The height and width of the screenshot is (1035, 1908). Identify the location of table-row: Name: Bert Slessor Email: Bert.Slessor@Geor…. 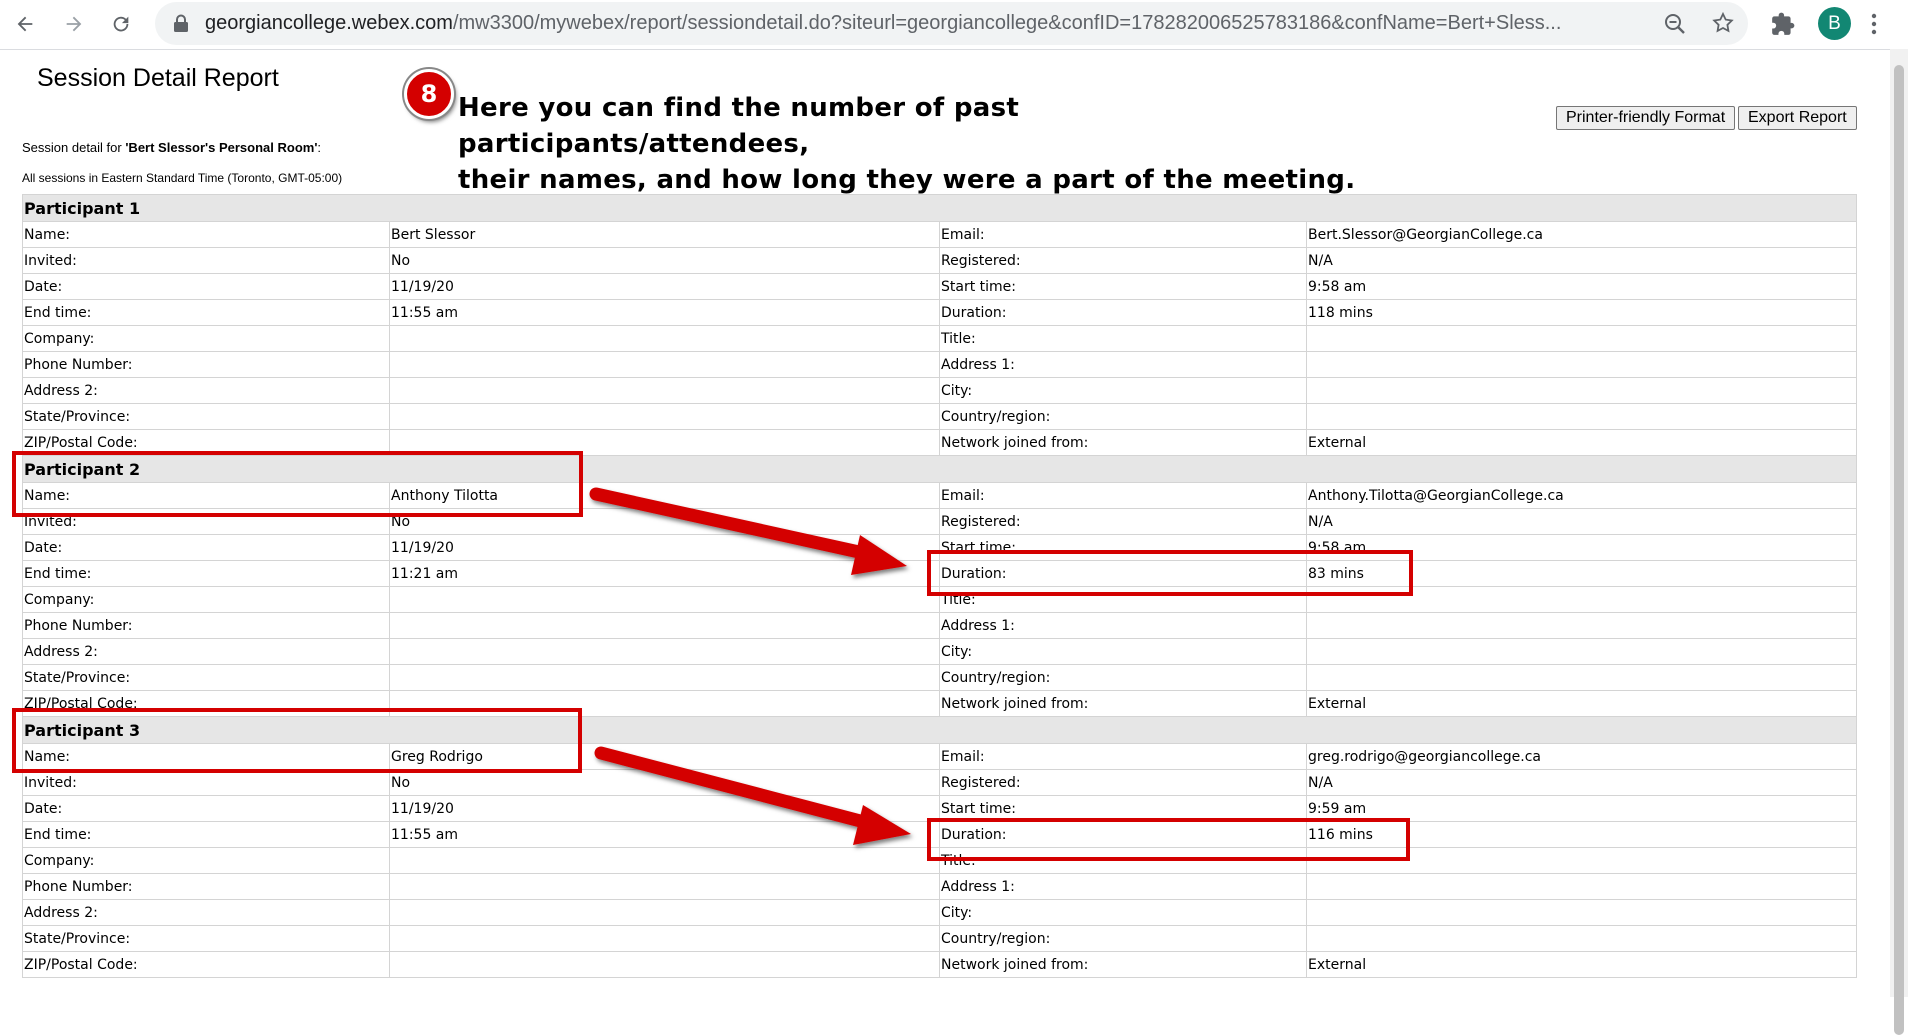
(940, 234).